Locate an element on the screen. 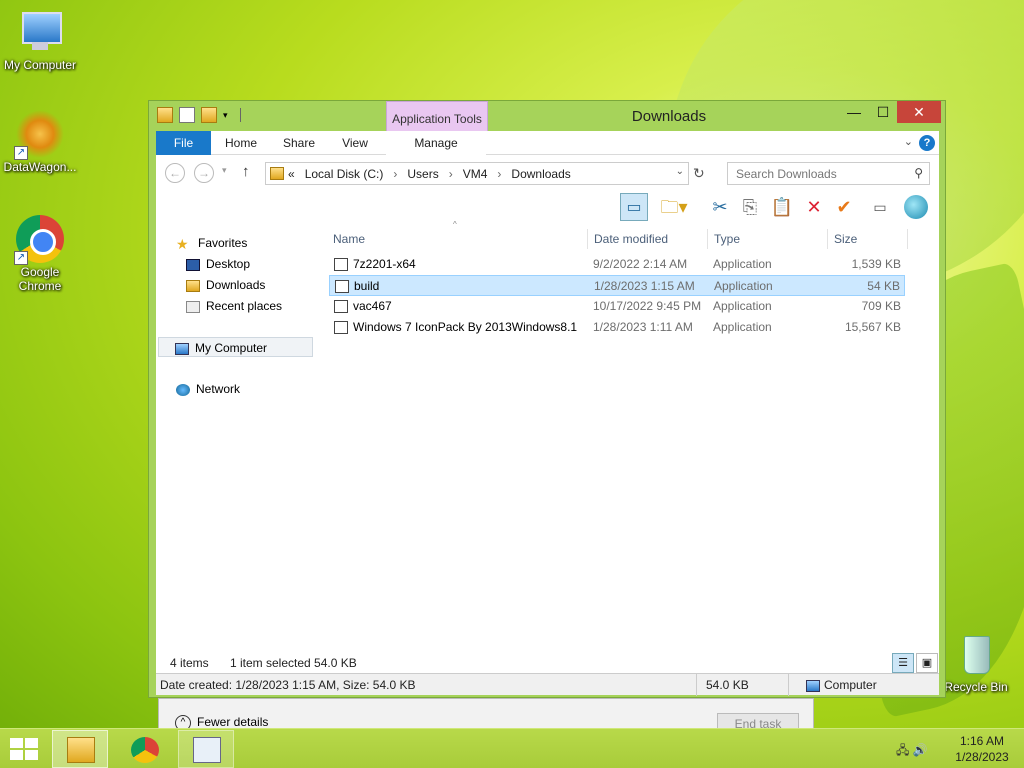 The image size is (1024, 768). copy-icon: ⎘ is located at coordinates (750, 207).